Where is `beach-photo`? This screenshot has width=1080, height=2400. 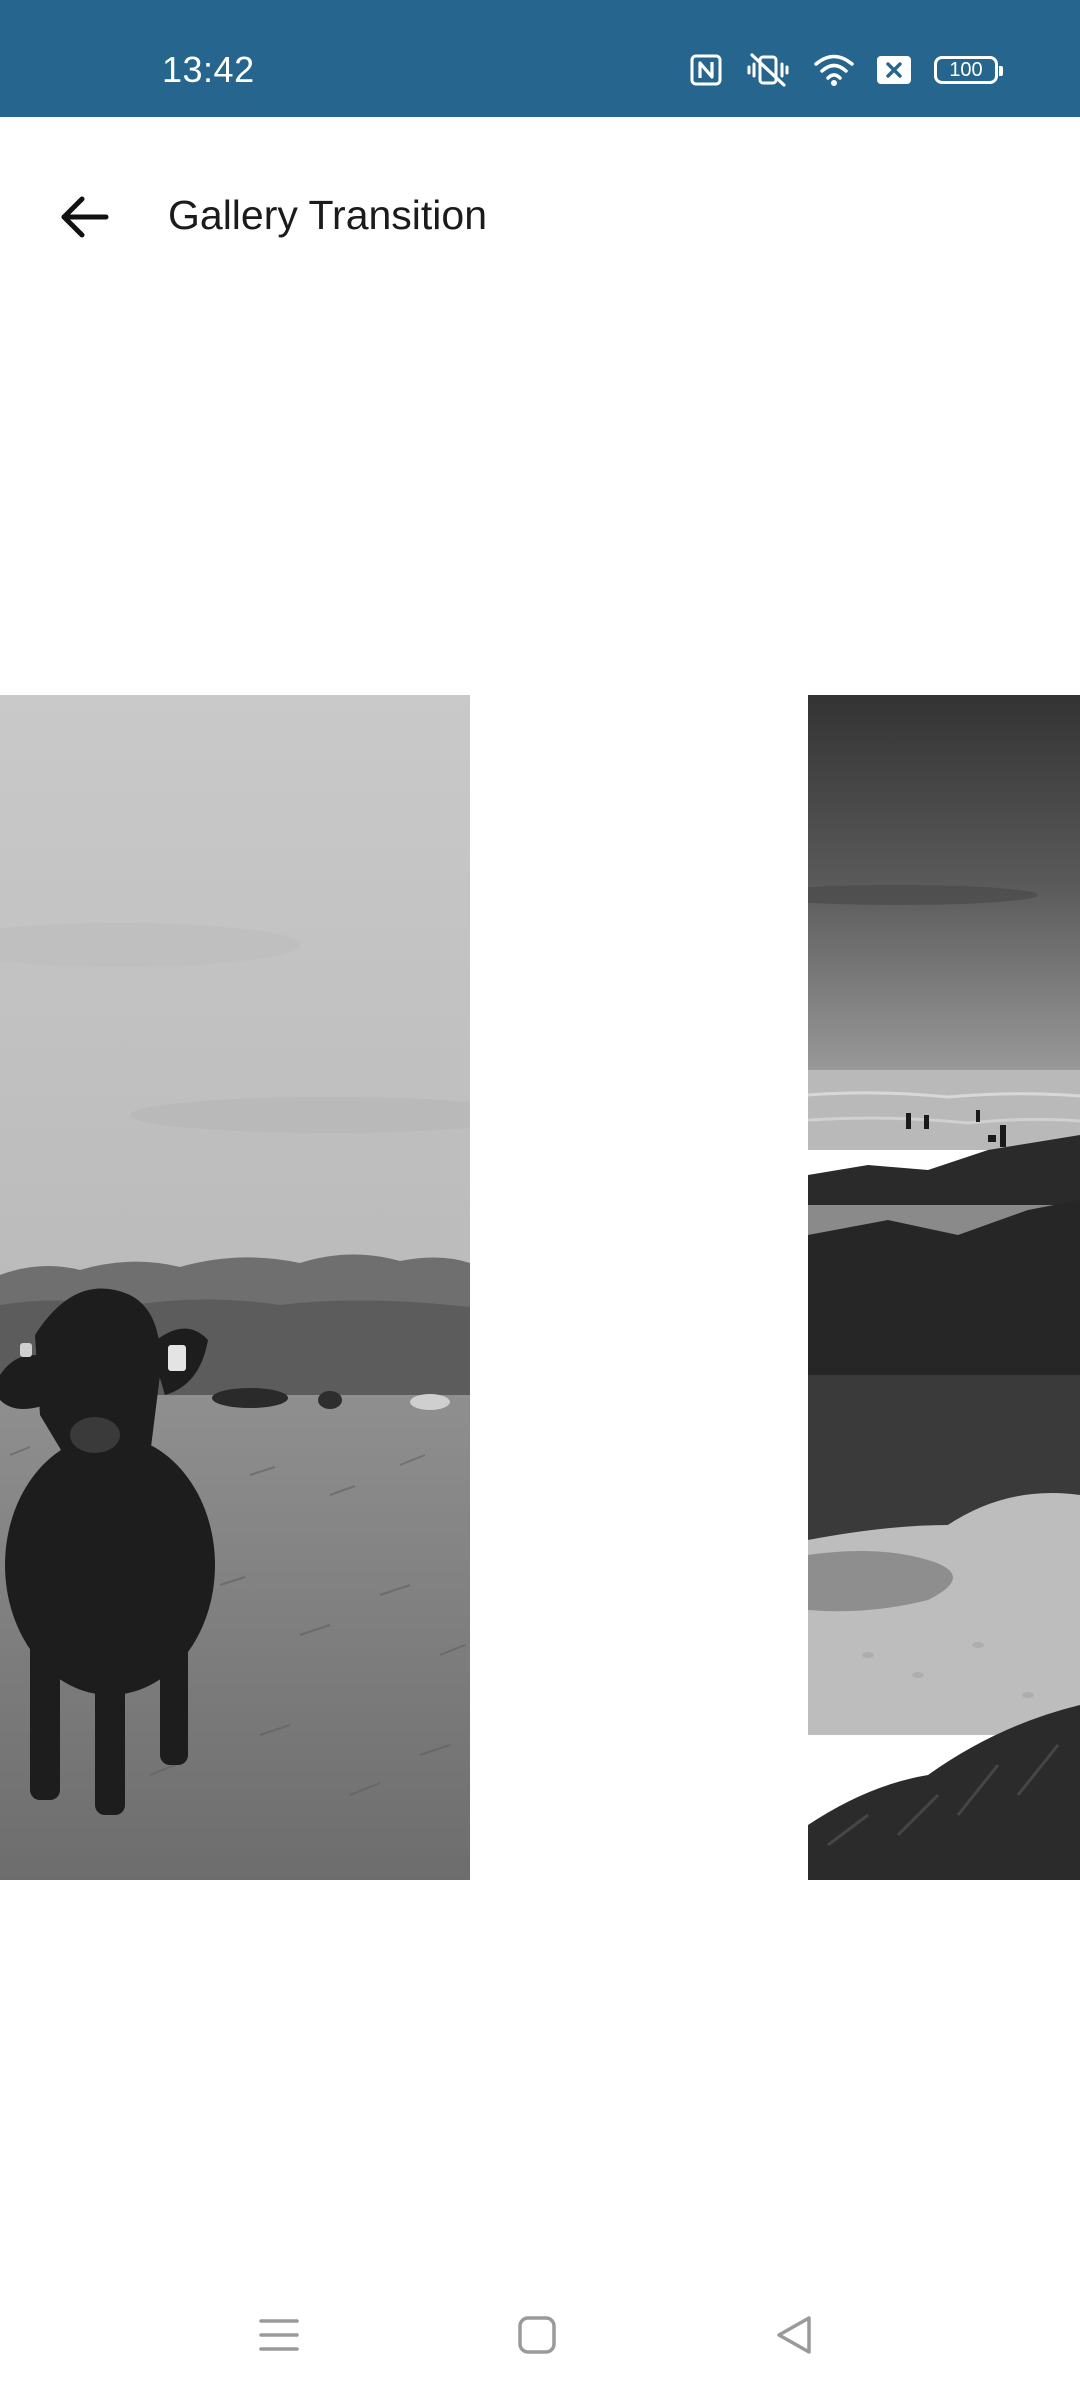 beach-photo is located at coordinates (944, 1287).